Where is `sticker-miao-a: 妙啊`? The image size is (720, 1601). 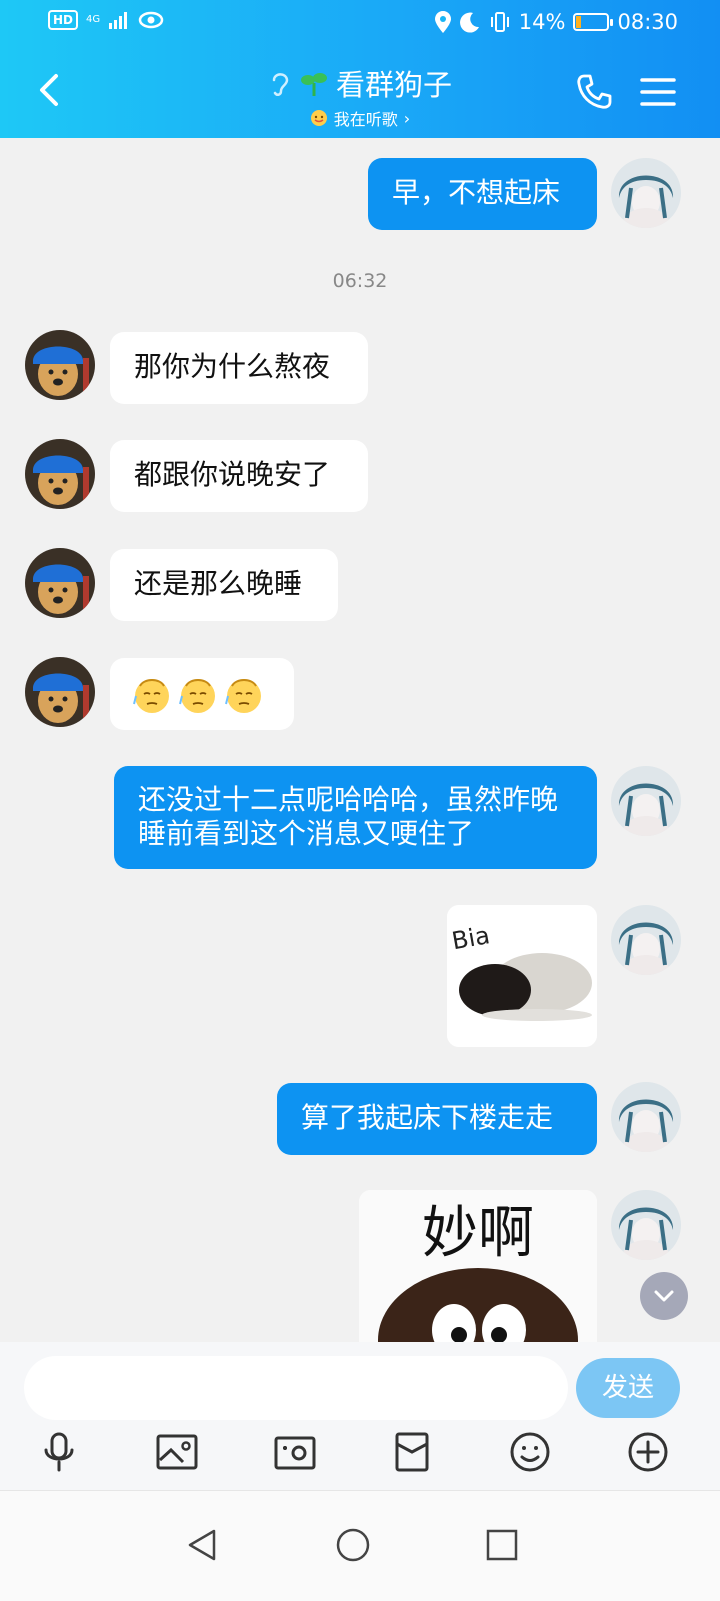 sticker-miao-a: 妙啊 is located at coordinates (478, 1266).